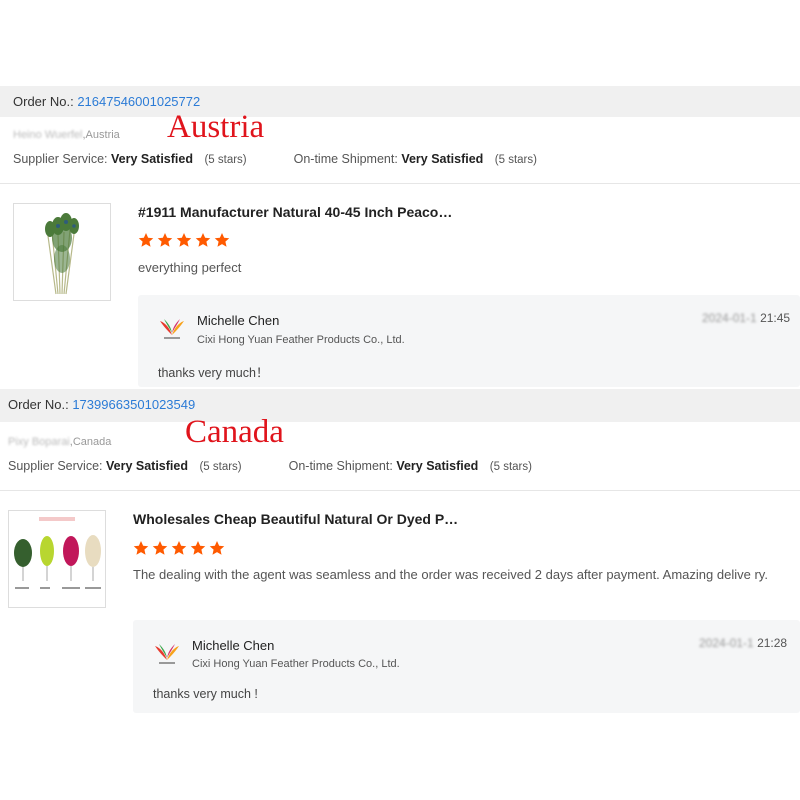 This screenshot has height=800, width=800. I want to click on buyer-country: ,Austria, so click(101, 135).